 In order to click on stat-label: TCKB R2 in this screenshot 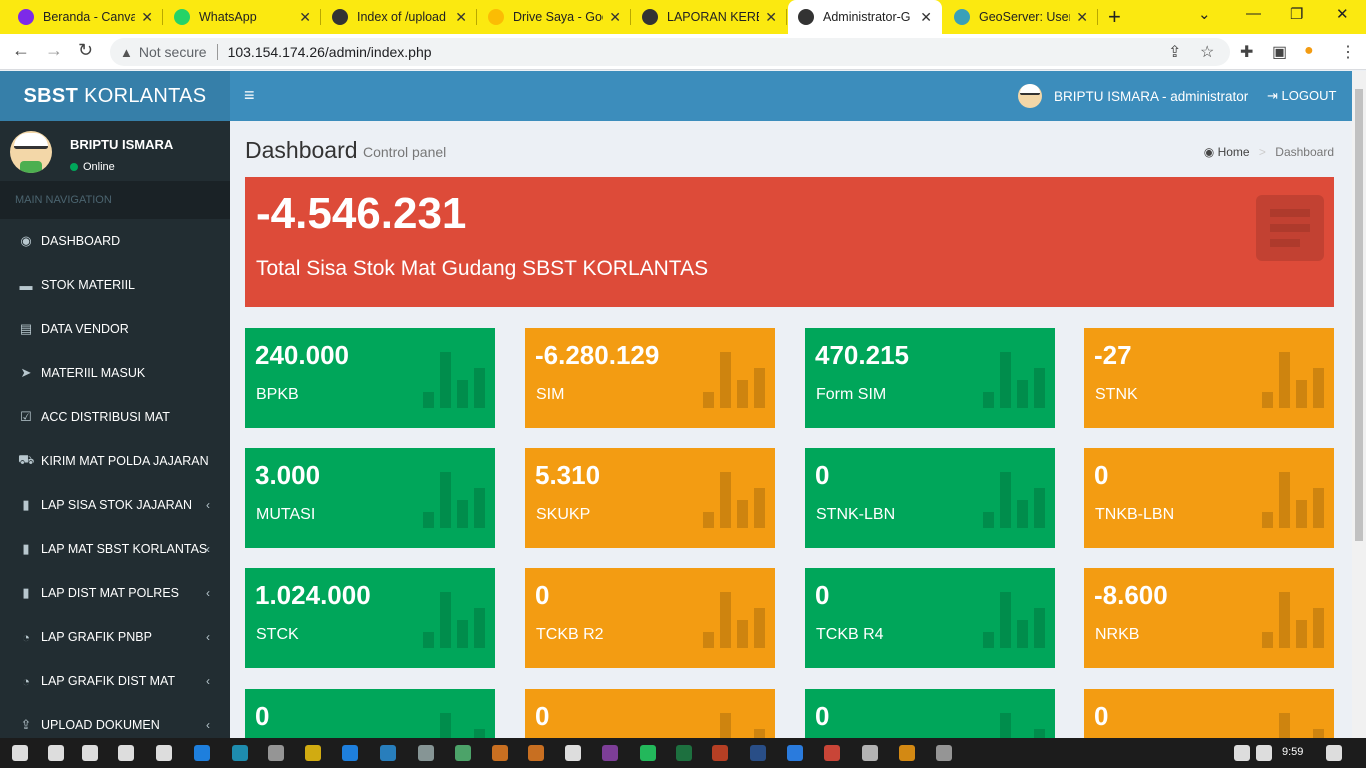, I will do `click(570, 634)`.